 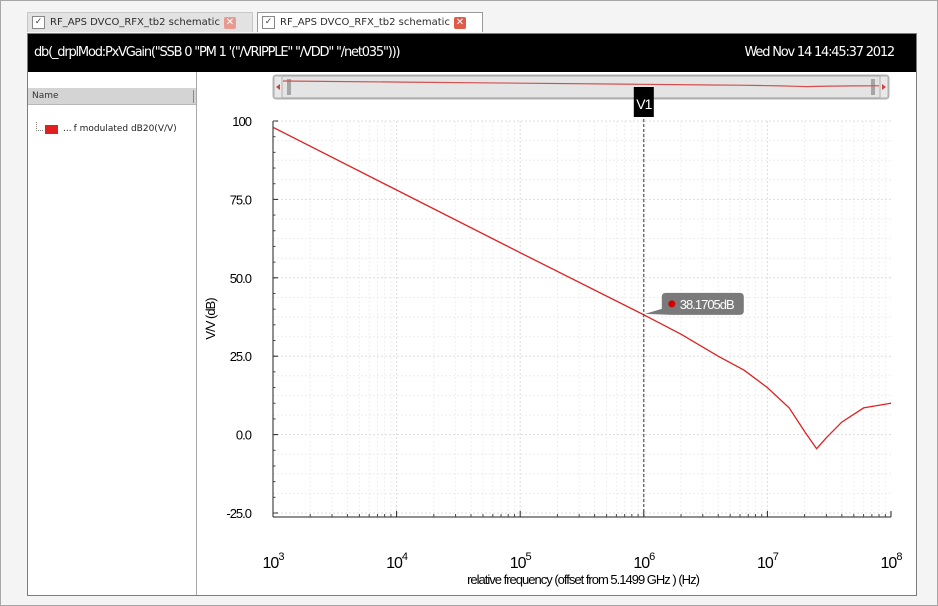 I want to click on x-tick-label: 104, so click(x=397, y=561).